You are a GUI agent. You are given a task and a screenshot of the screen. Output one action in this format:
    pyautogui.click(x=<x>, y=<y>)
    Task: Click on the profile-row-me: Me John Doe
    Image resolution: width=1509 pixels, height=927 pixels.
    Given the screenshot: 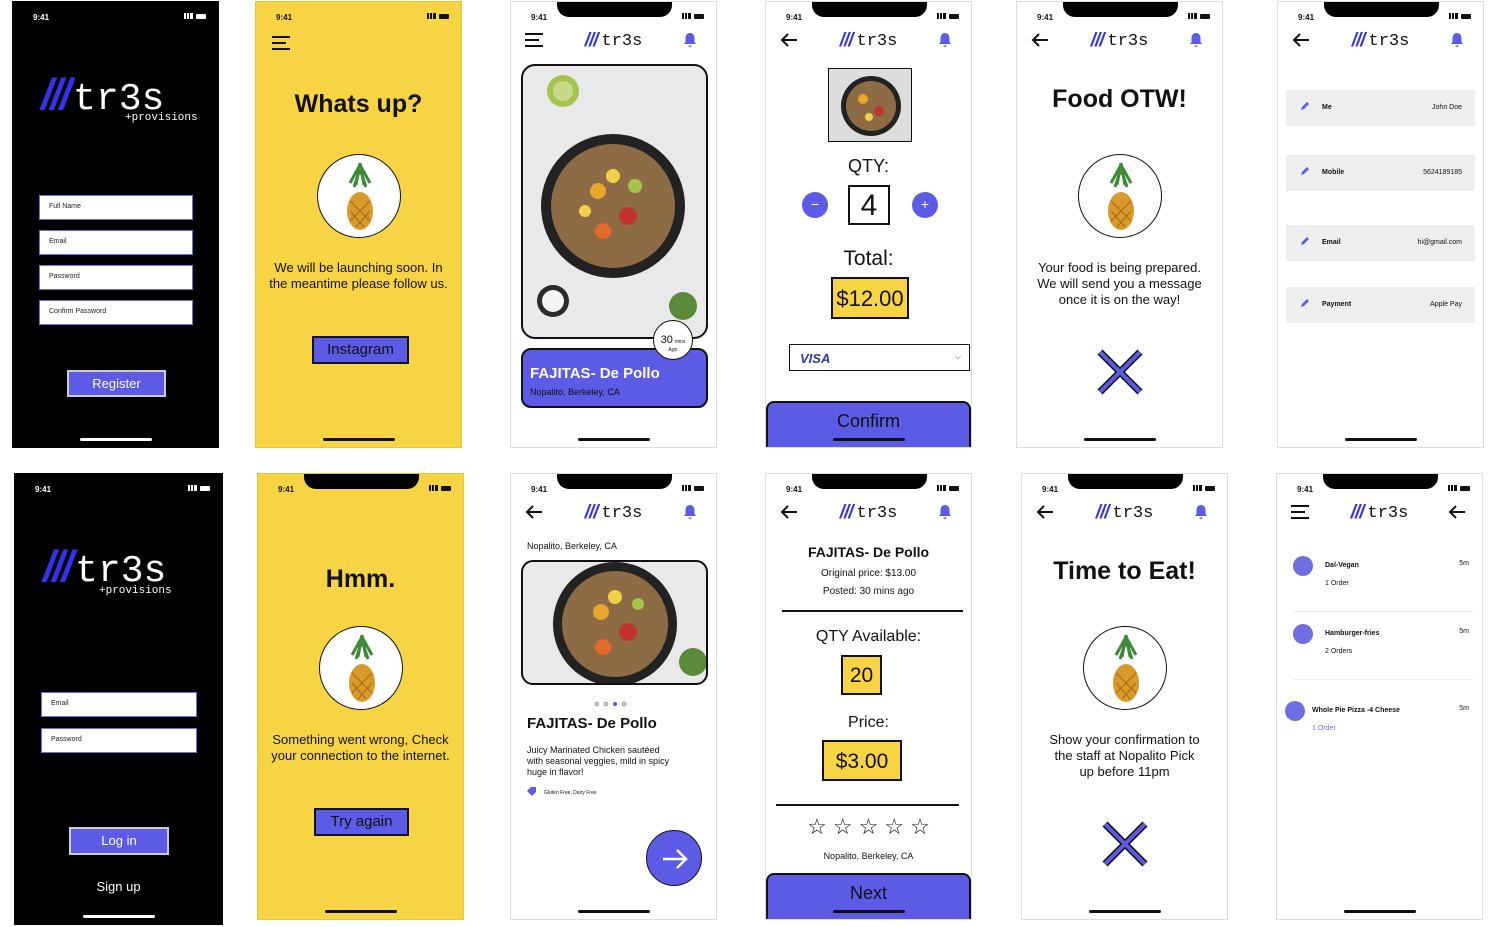 What is the action you would take?
    pyautogui.click(x=1380, y=108)
    